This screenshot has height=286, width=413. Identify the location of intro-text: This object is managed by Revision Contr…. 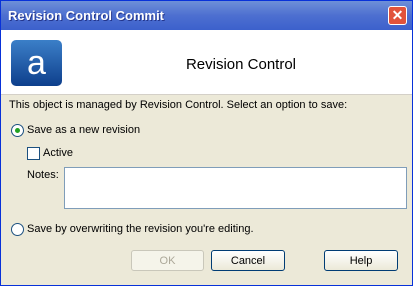
(178, 105).